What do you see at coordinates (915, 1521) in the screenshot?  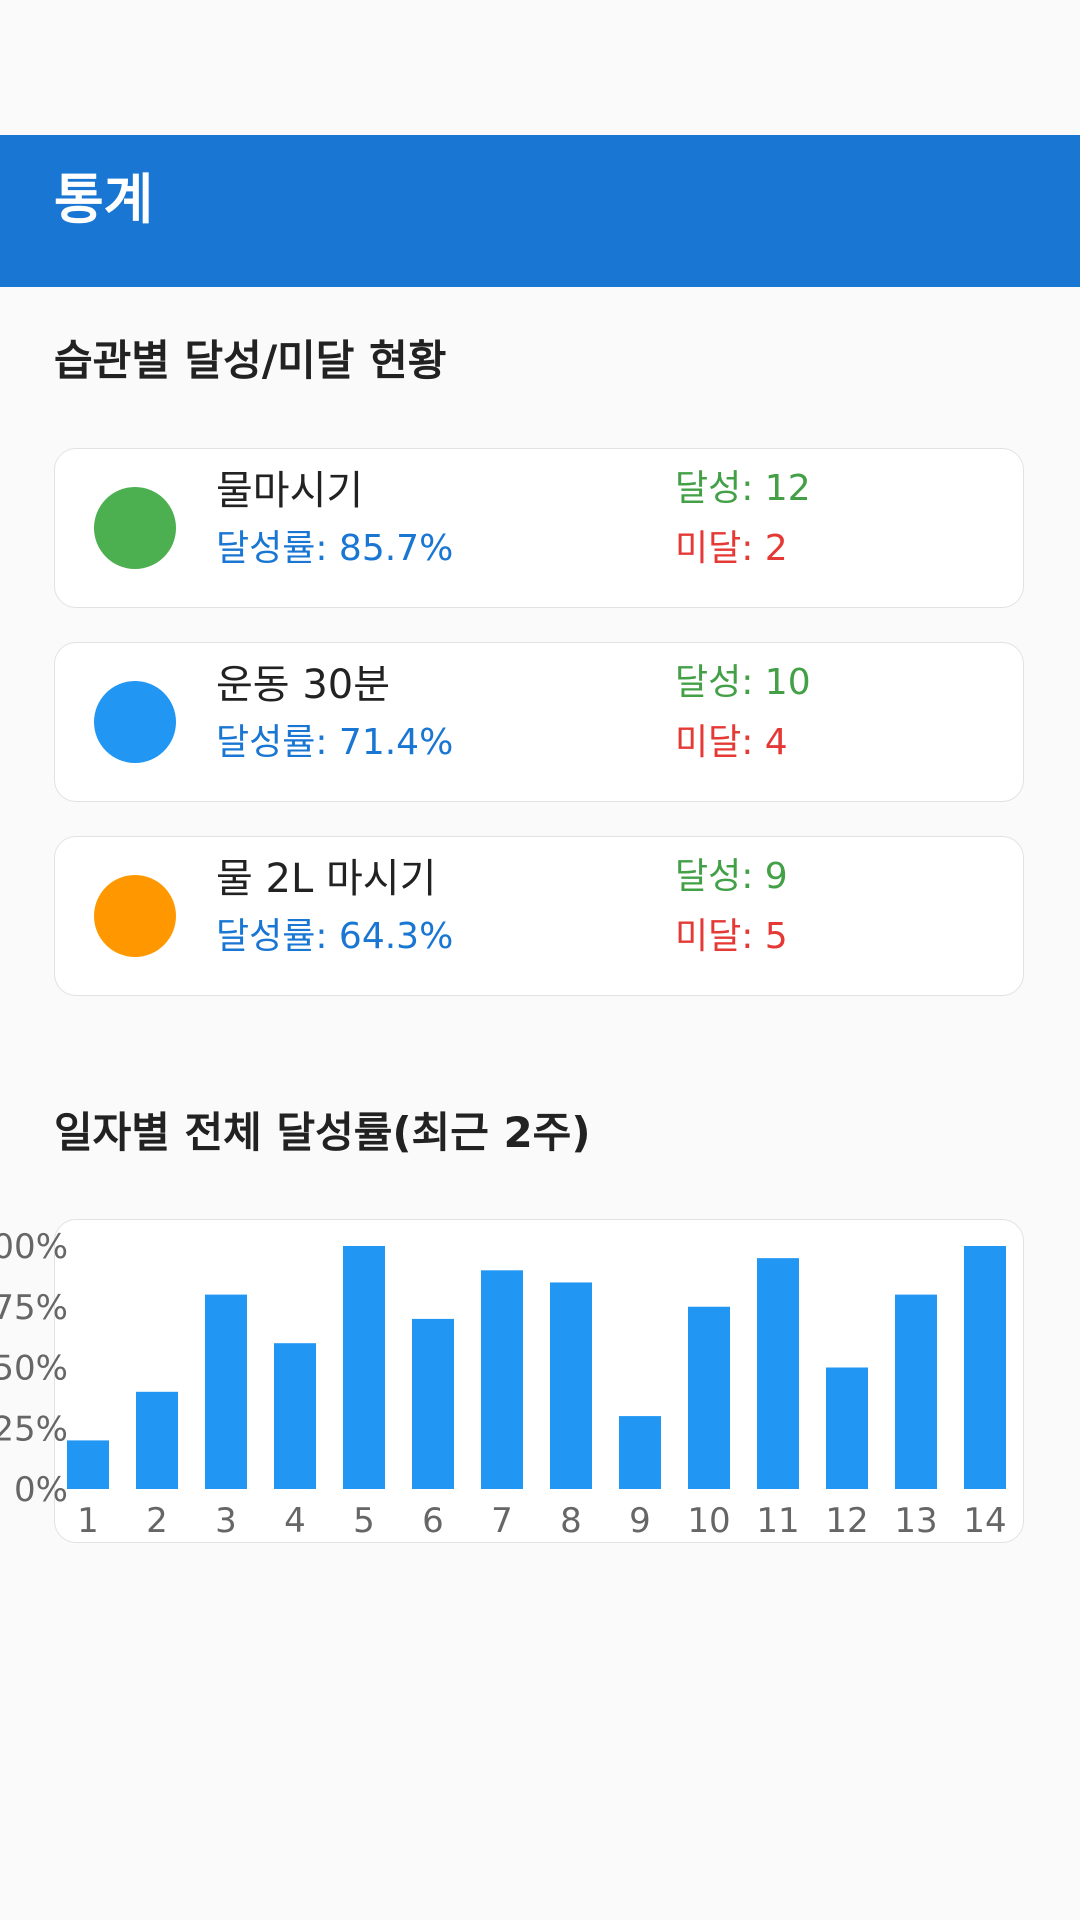 I see `x-tick-label: 13` at bounding box center [915, 1521].